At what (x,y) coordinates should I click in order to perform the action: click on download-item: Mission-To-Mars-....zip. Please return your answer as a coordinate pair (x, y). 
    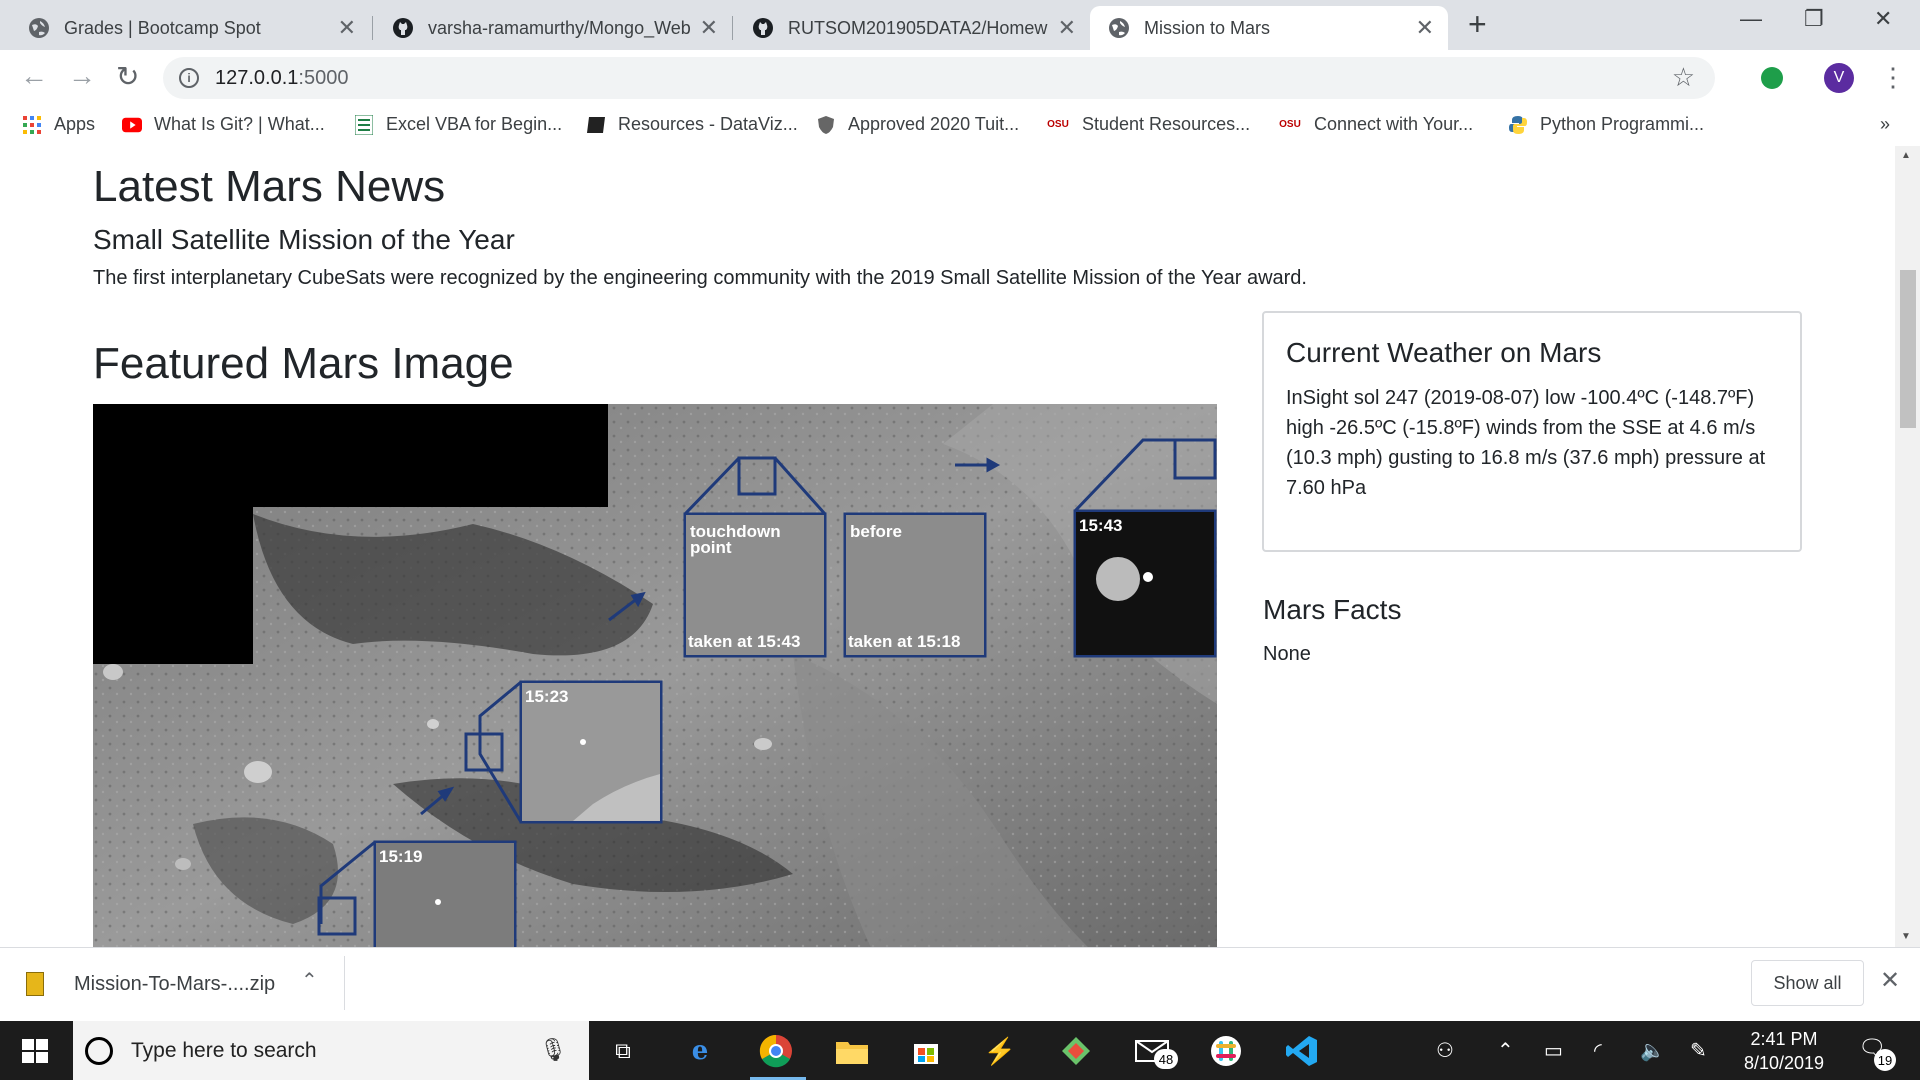
    Looking at the image, I should click on (150, 984).